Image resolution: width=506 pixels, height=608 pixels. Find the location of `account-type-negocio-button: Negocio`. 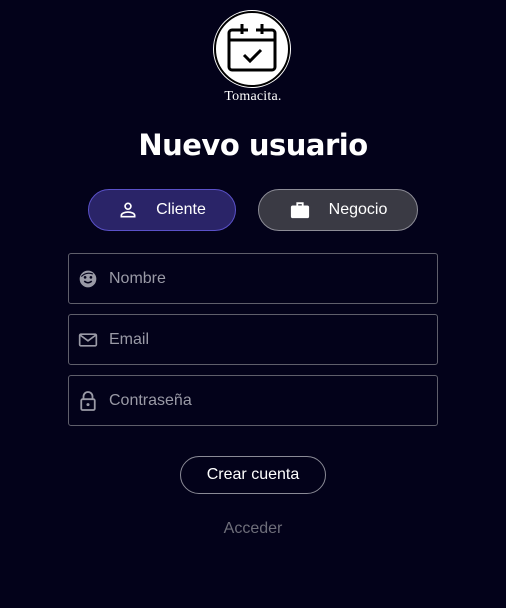

account-type-negocio-button: Negocio is located at coordinates (338, 210).